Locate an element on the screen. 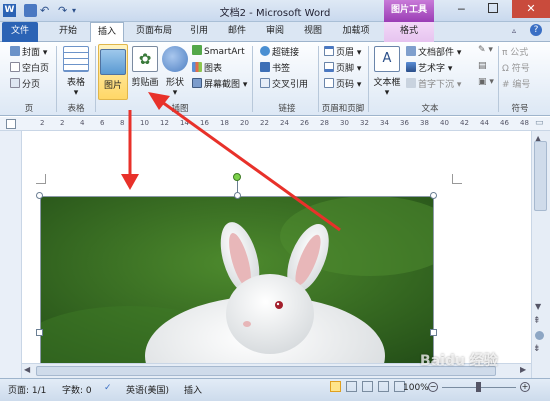 The width and height of the screenshot is (550, 401). page-number-button: 页码 ▾ is located at coordinates (342, 83).